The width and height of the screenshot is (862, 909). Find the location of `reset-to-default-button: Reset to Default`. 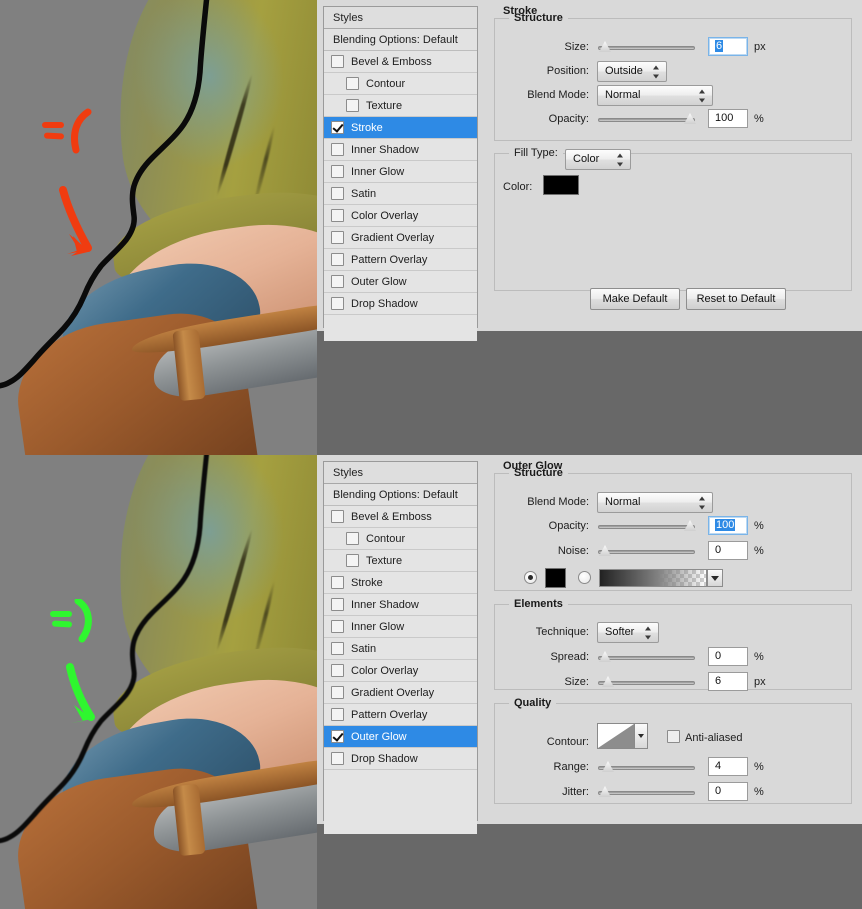

reset-to-default-button: Reset to Default is located at coordinates (736, 299).